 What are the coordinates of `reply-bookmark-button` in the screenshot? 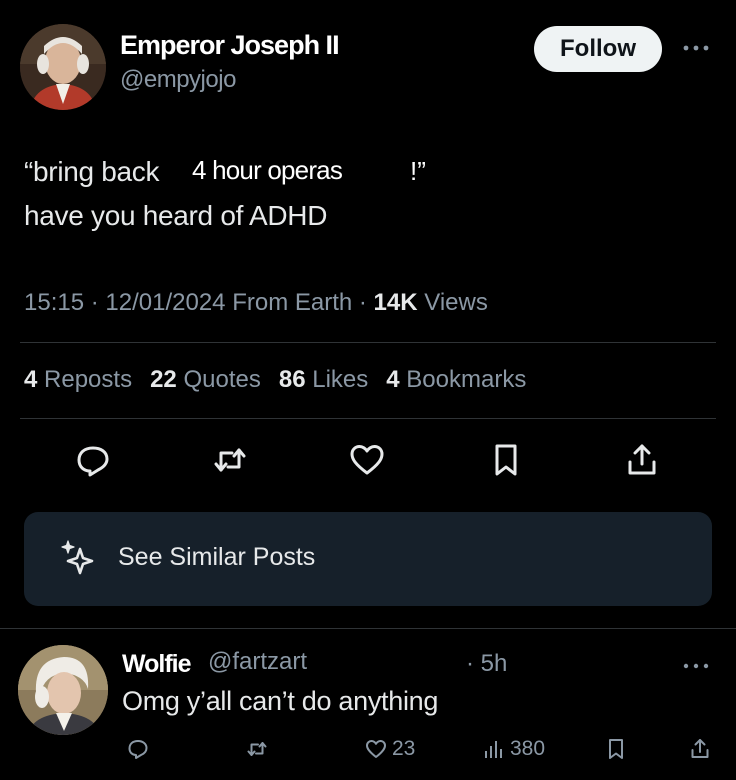 It's located at (616, 749).